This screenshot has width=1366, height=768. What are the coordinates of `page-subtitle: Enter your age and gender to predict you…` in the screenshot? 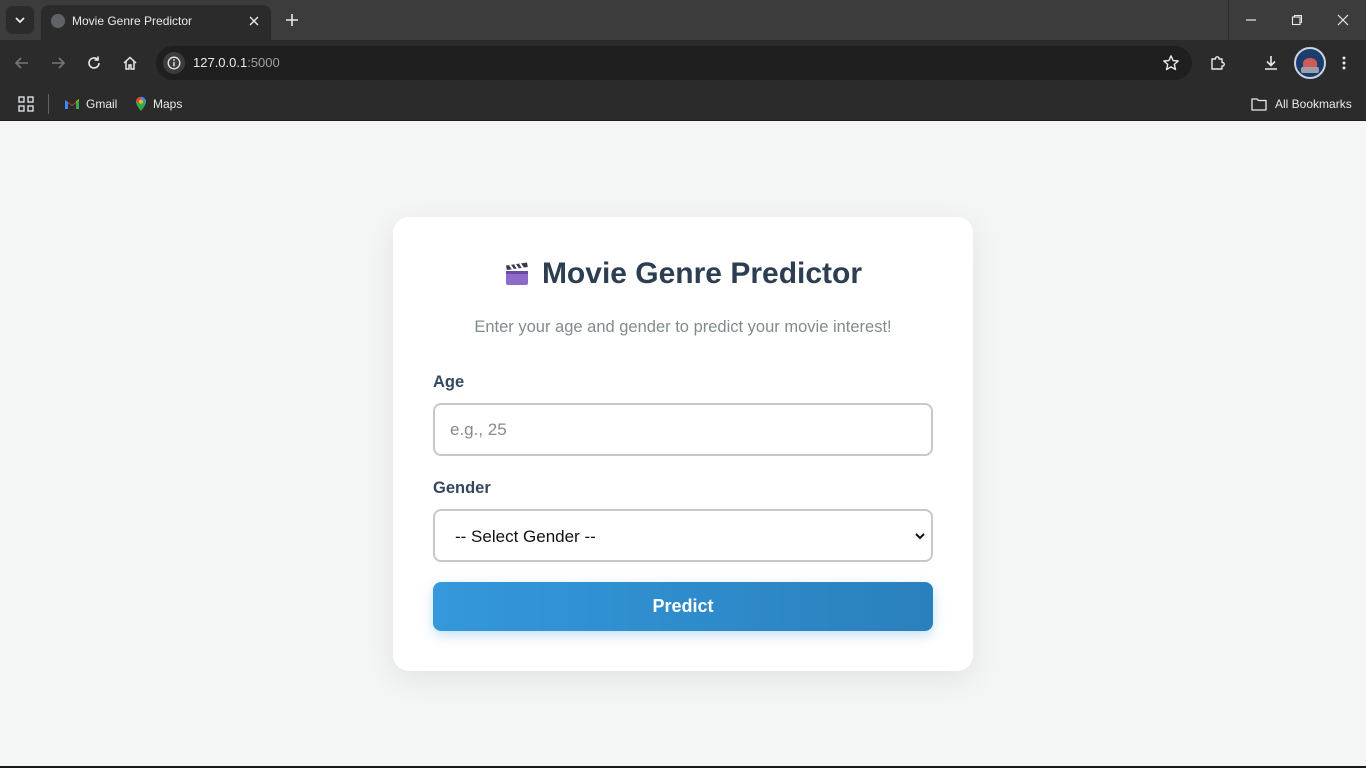 It's located at (683, 327).